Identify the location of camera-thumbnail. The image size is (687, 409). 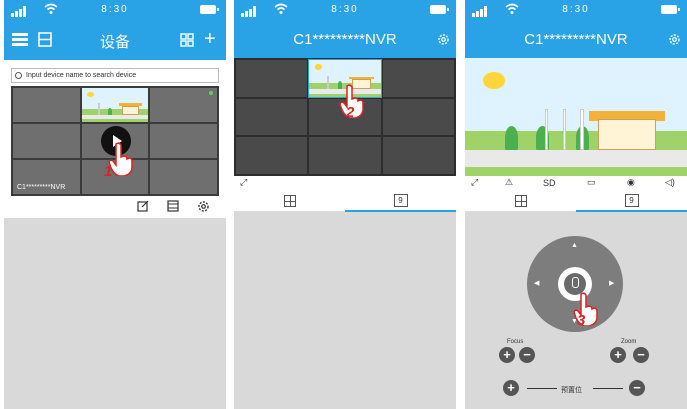
(115, 105).